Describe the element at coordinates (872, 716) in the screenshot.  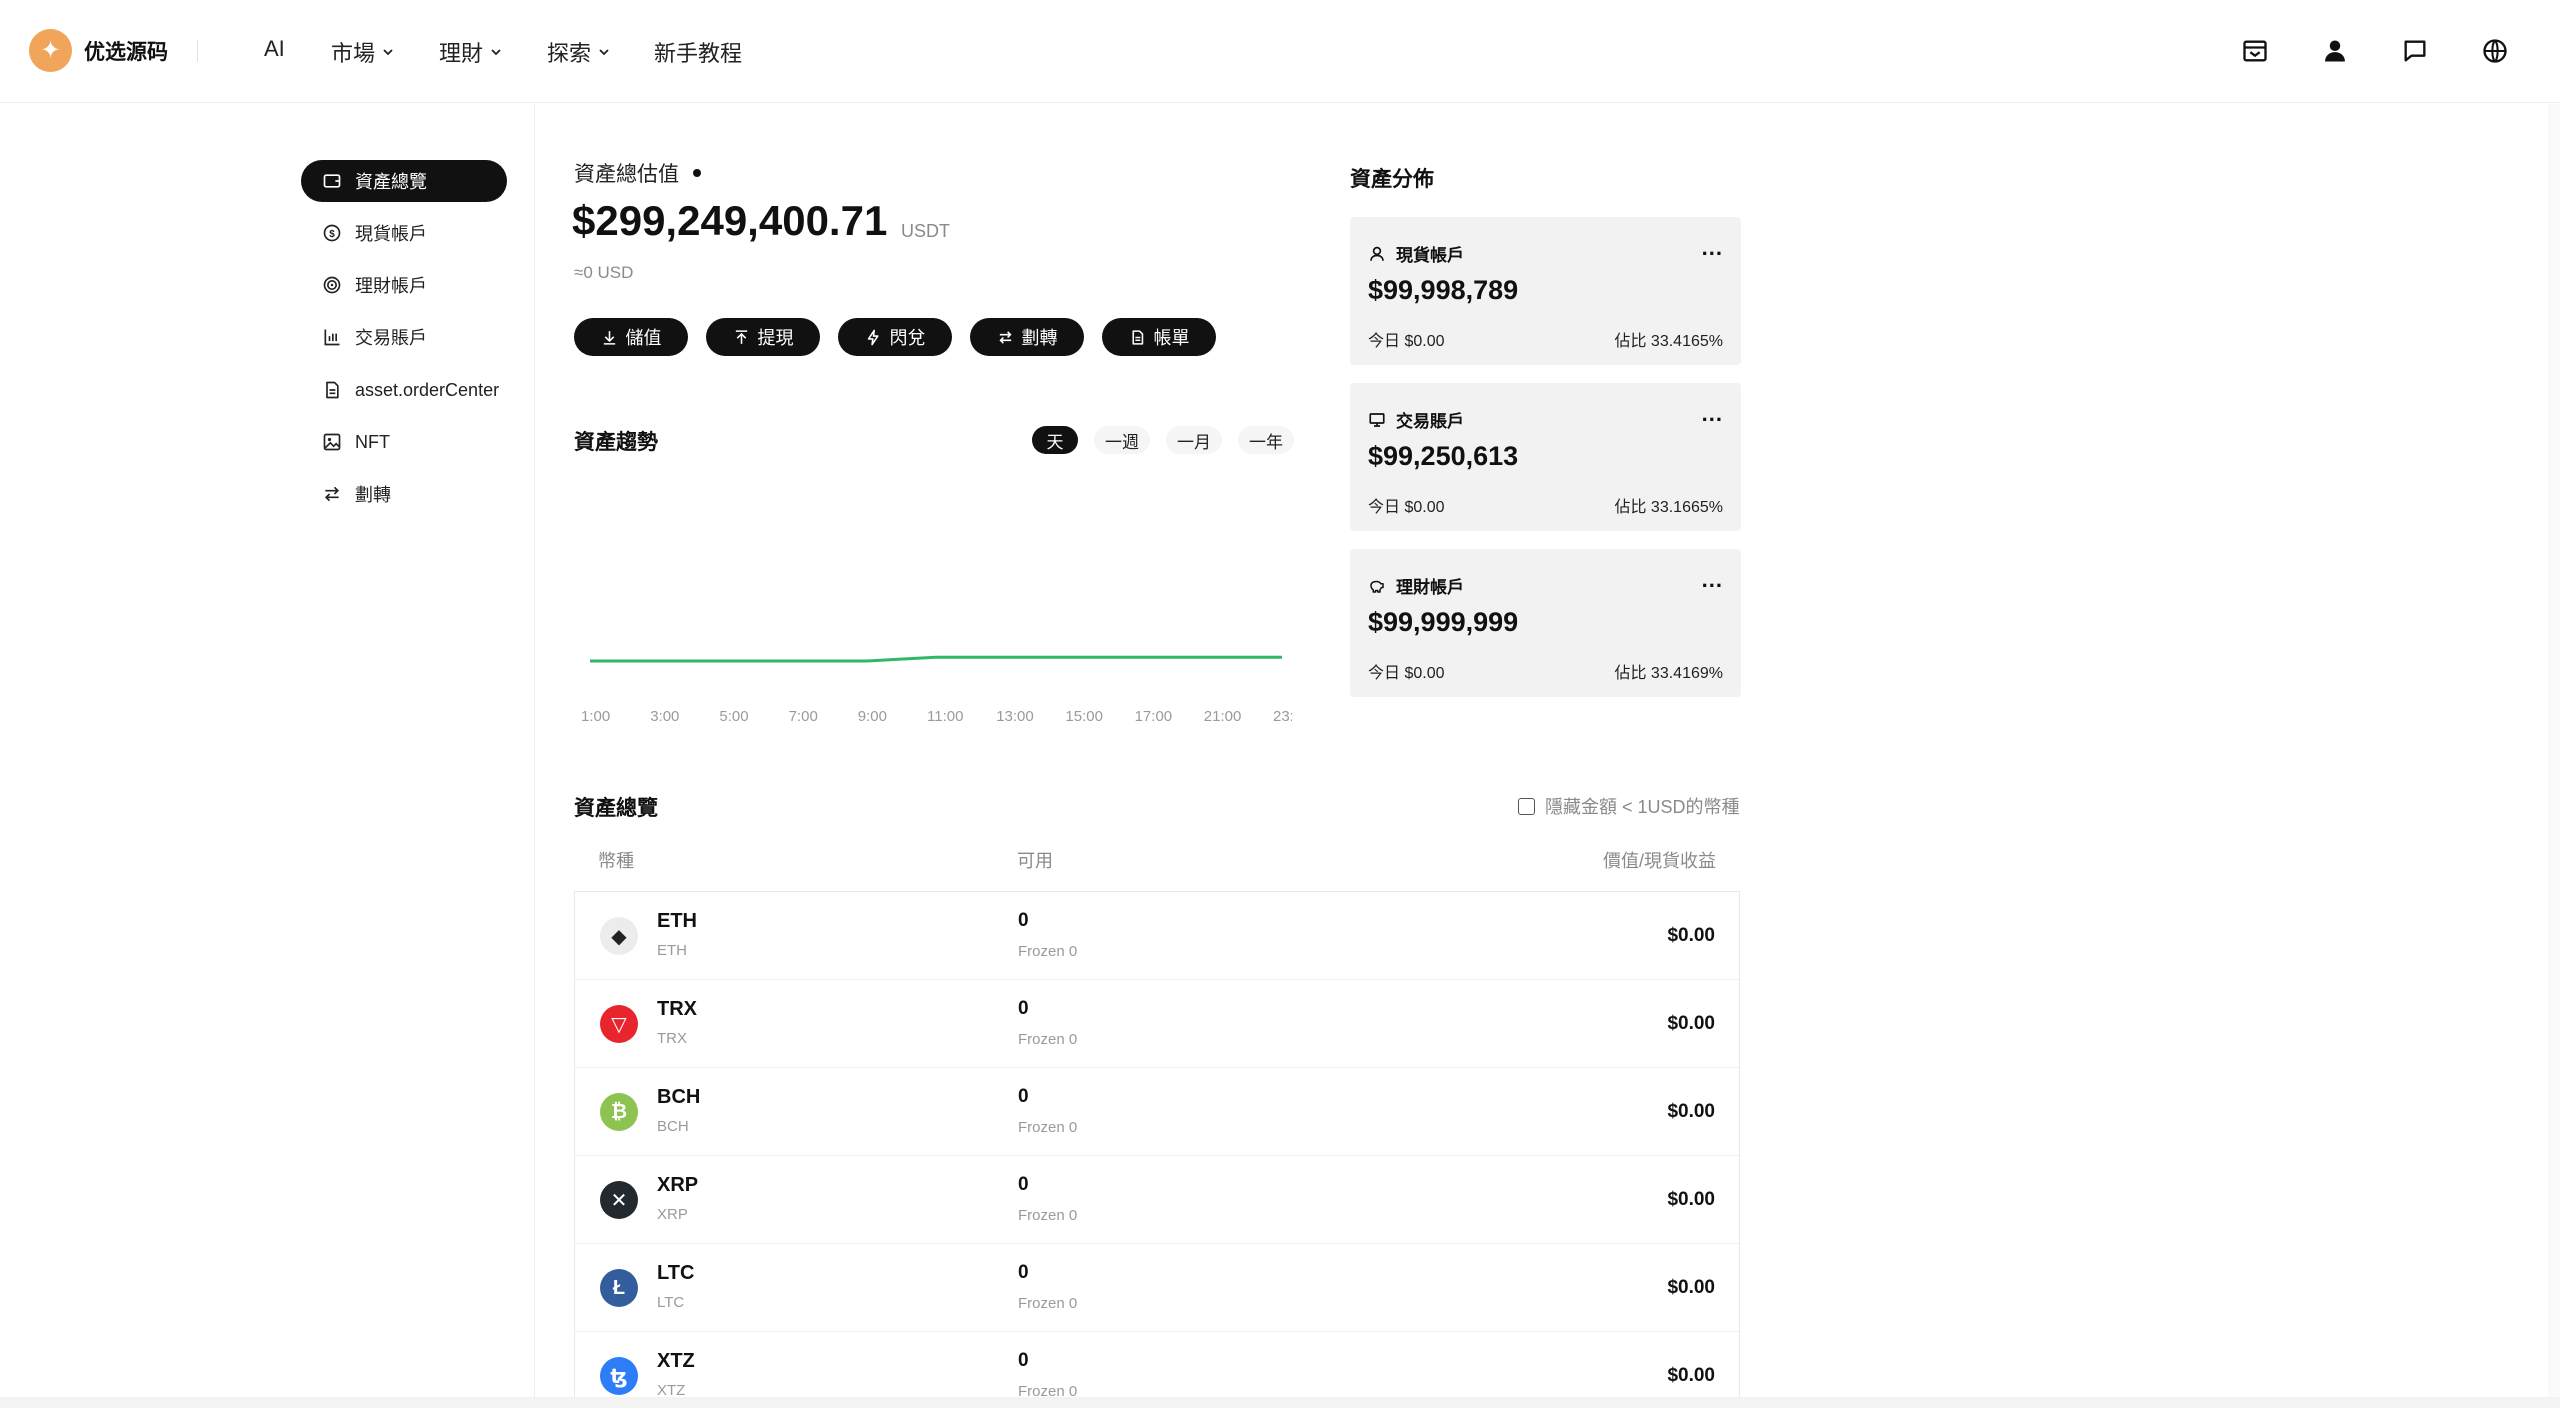
I see `x-tick-label: 9:00` at that location.